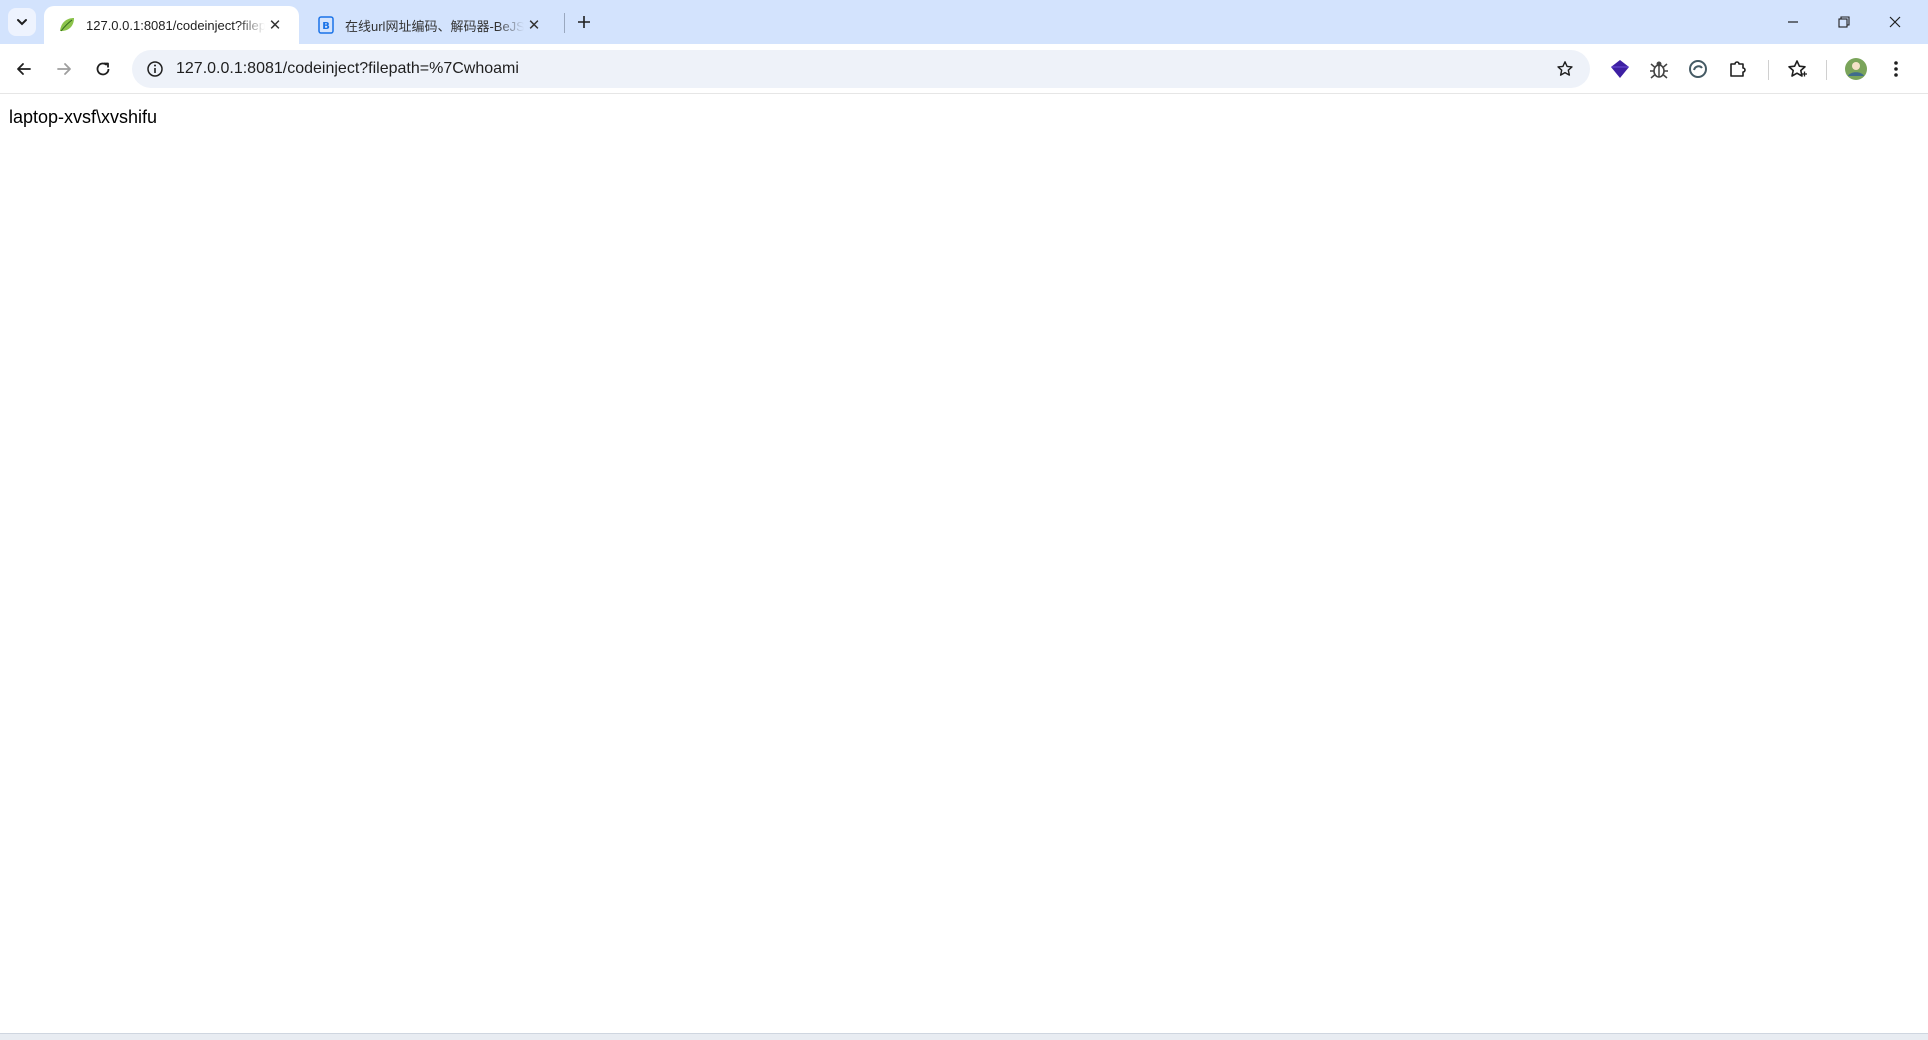 The width and height of the screenshot is (1928, 1040). Describe the element at coordinates (1659, 69) in the screenshot. I see `bug-icon` at that location.